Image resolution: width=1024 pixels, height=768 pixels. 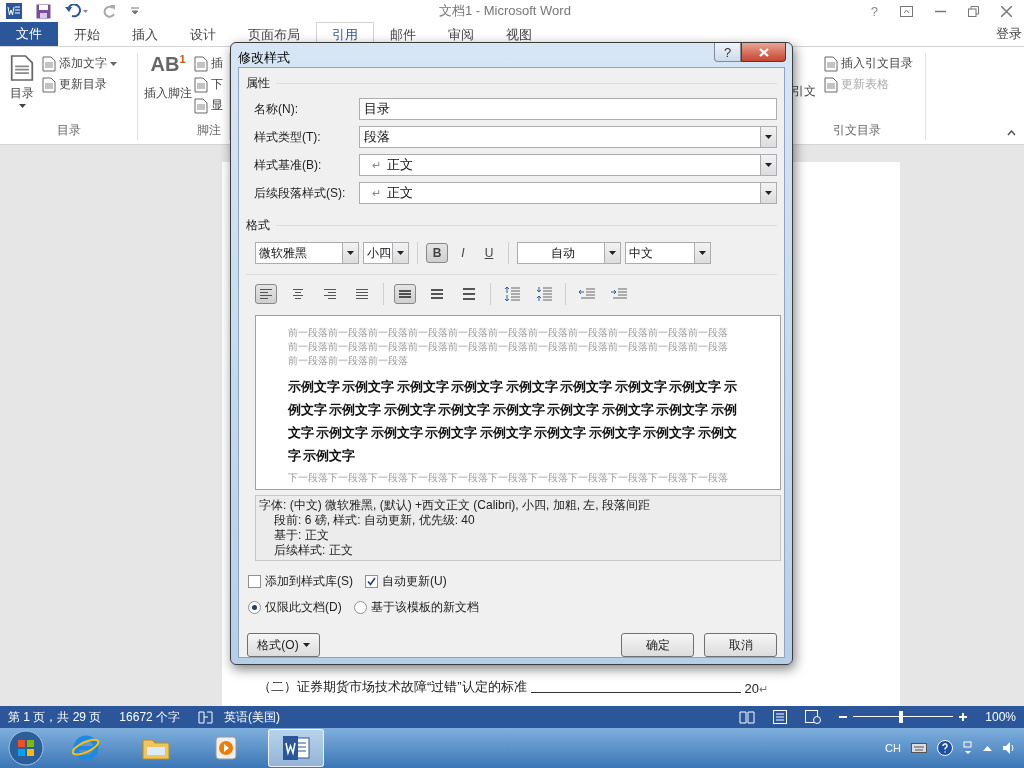 What do you see at coordinates (168, 87) in the screenshot?
I see `insert-footnote-button: AB$^{1}$ 插入脚注` at bounding box center [168, 87].